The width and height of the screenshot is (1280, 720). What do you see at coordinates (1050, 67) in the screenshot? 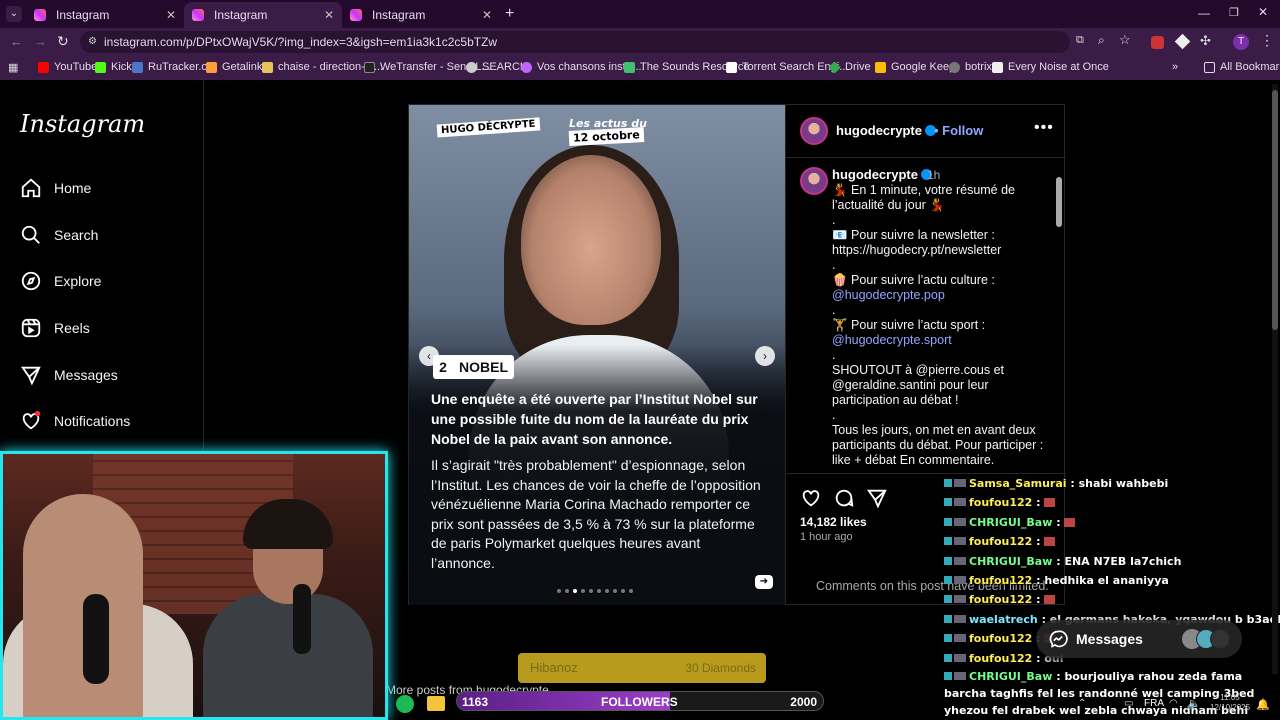
I see `bookmark-every-noise: Every Noise at Once` at bounding box center [1050, 67].